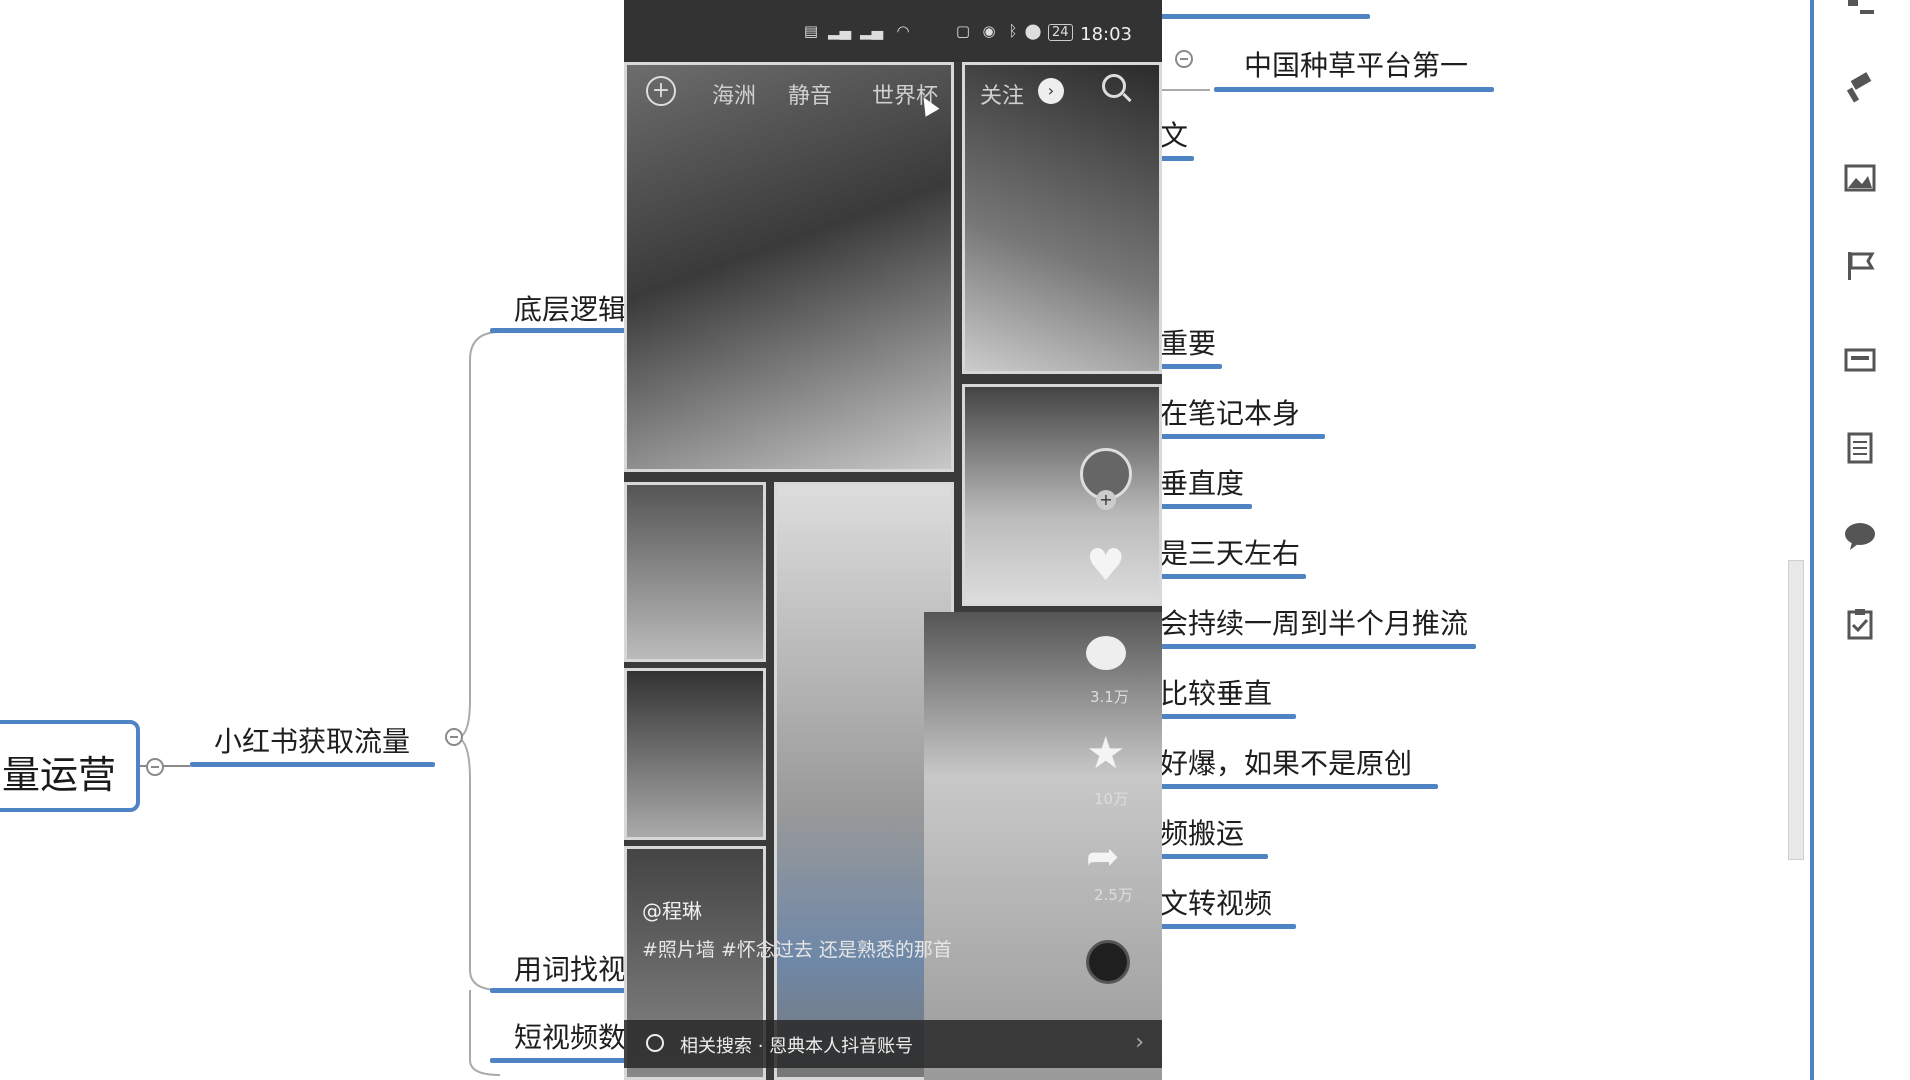 Image resolution: width=1910 pixels, height=1080 pixels. I want to click on format-brush-icon, so click(1860, 88).